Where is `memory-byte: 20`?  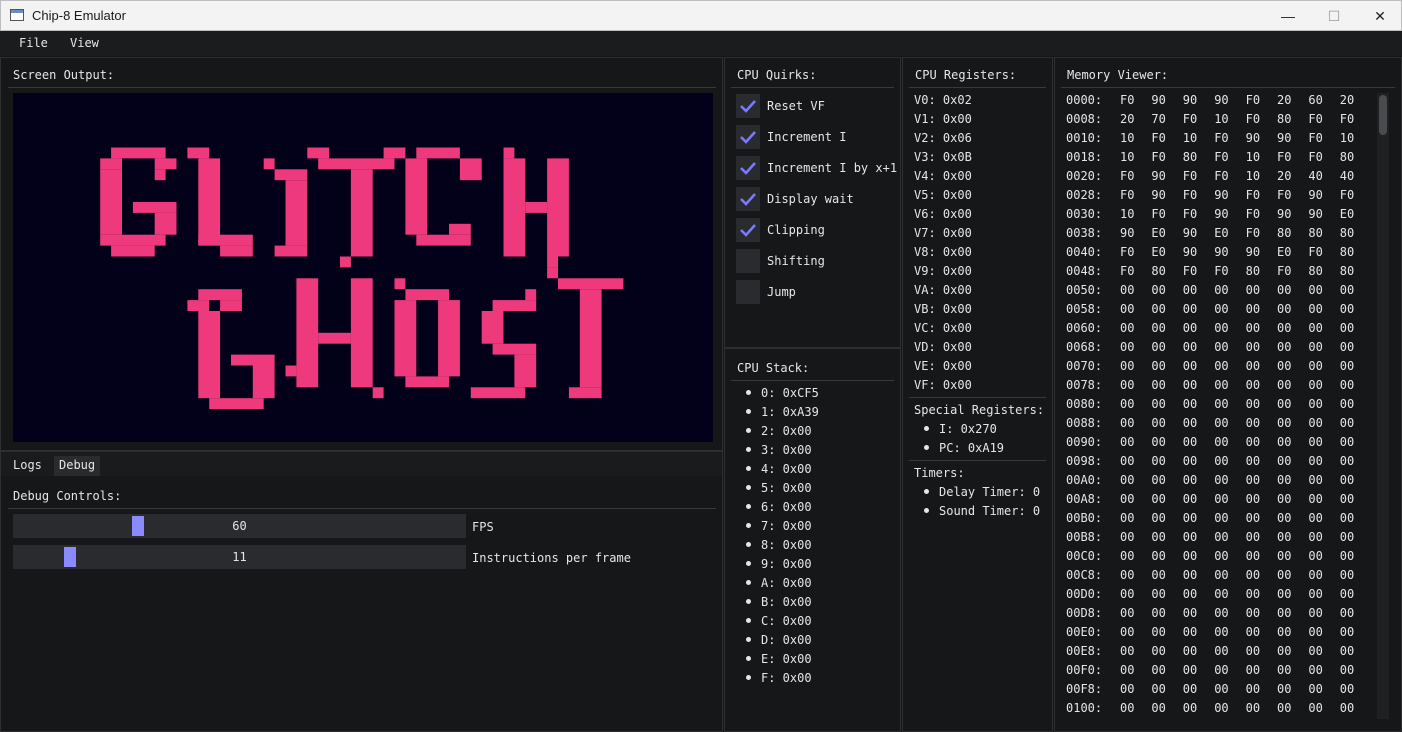 memory-byte: 20 is located at coordinates (1347, 100).